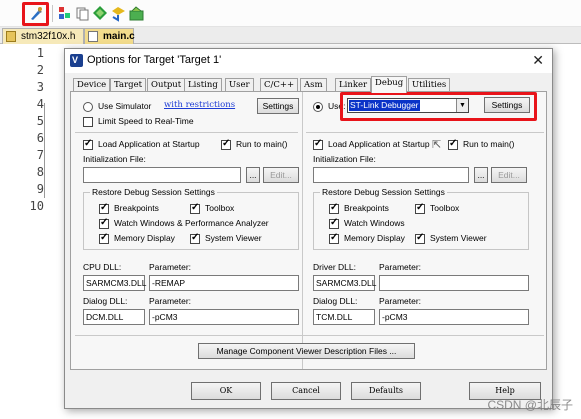 The image size is (581, 419). What do you see at coordinates (313, 85) in the screenshot?
I see `tab-asm: Asm` at bounding box center [313, 85].